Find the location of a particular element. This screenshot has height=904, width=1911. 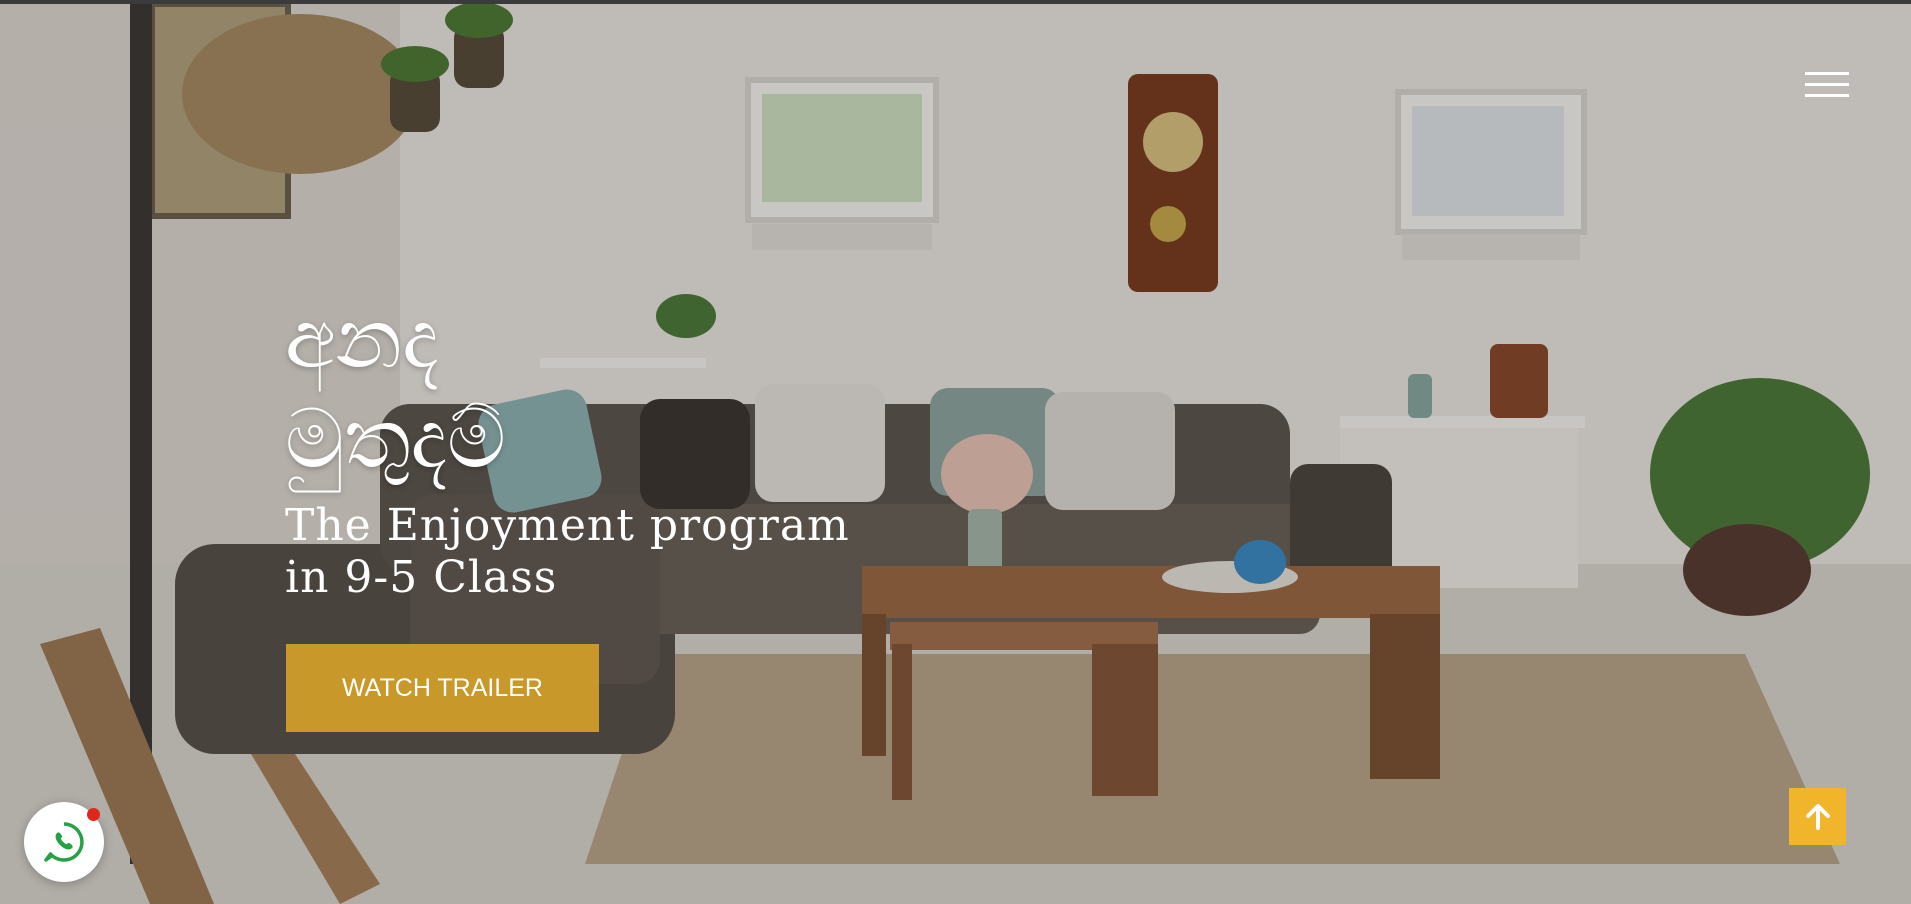

scroll-to-top-button is located at coordinates (1817, 816).